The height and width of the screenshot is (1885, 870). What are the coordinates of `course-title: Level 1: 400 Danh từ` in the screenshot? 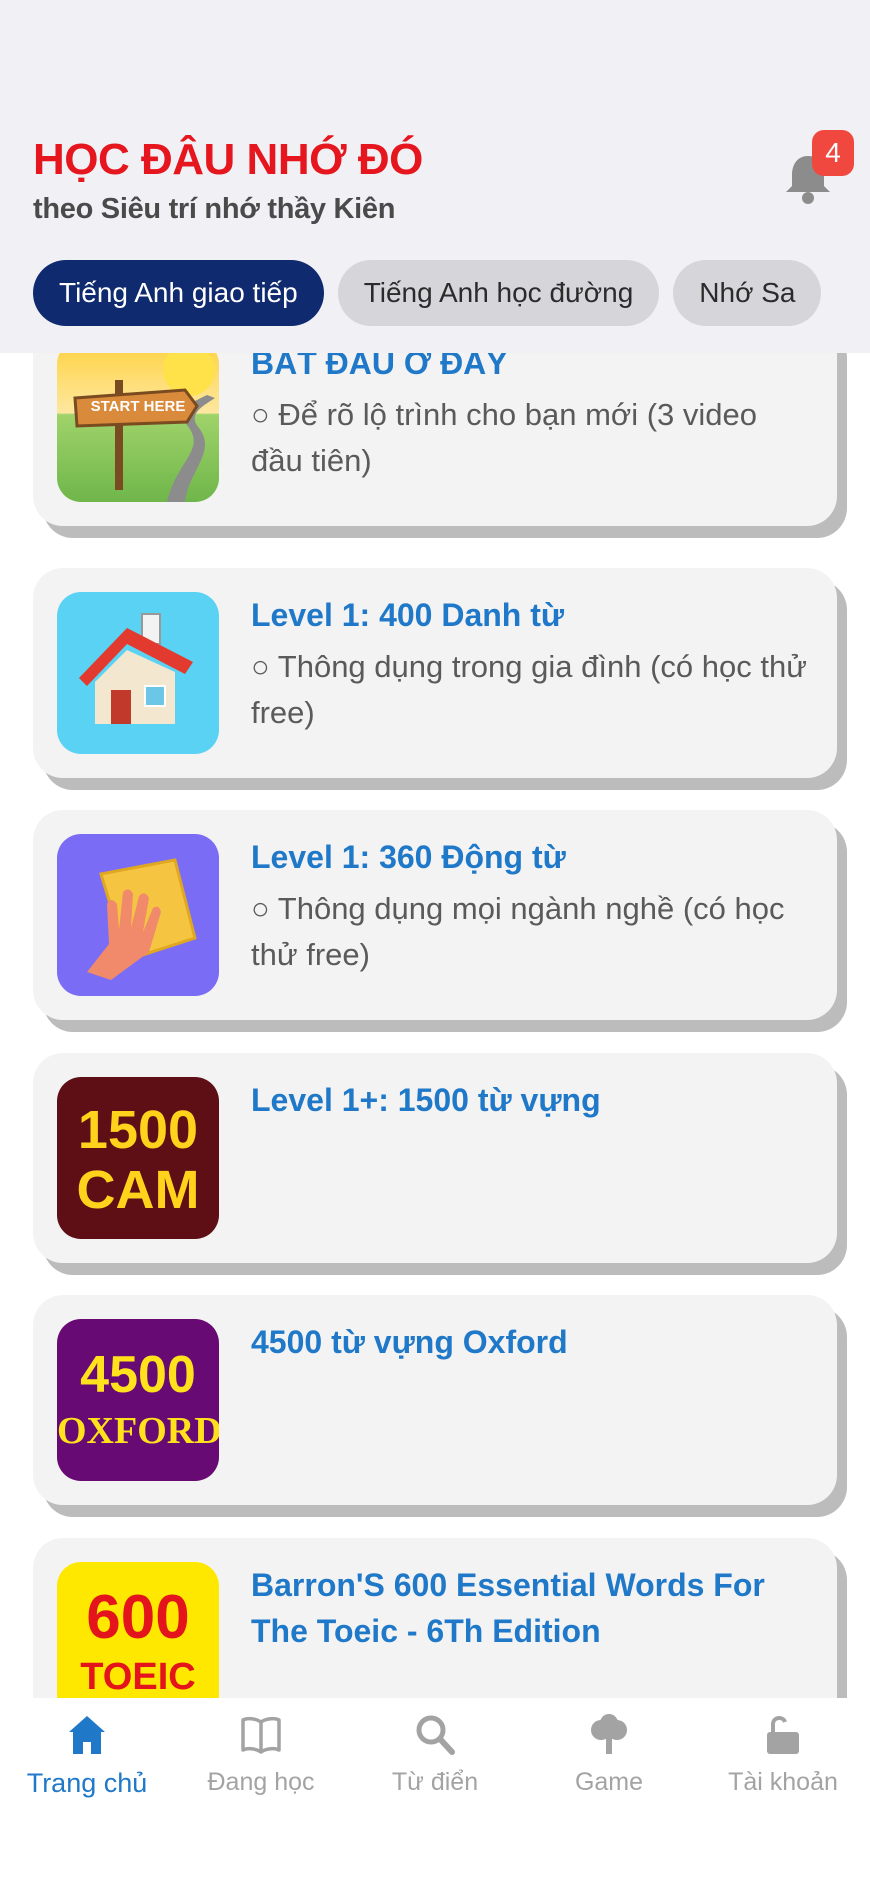 It's located at (408, 615).